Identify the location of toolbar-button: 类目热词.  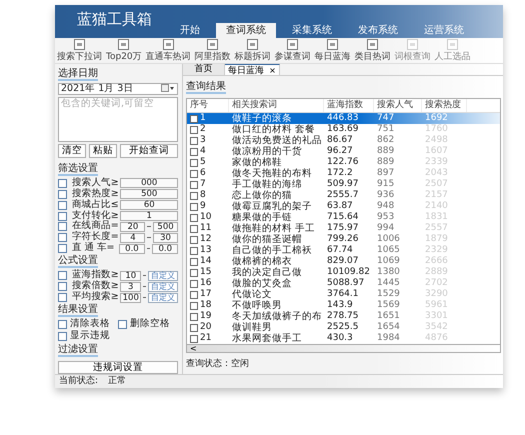
(372, 50).